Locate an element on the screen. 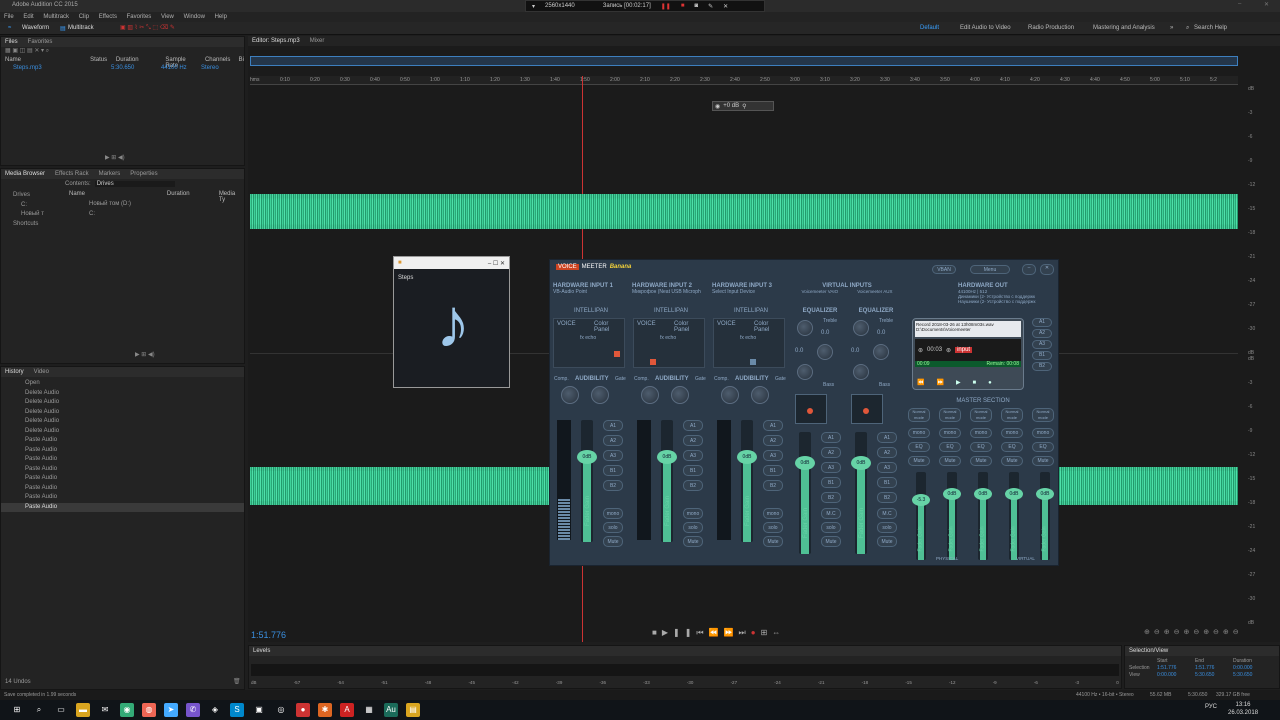 Image resolution: width=1280 pixels, height=720 pixels. files-playback-icons: ▶ ⊞ ◀) is located at coordinates (115, 157).